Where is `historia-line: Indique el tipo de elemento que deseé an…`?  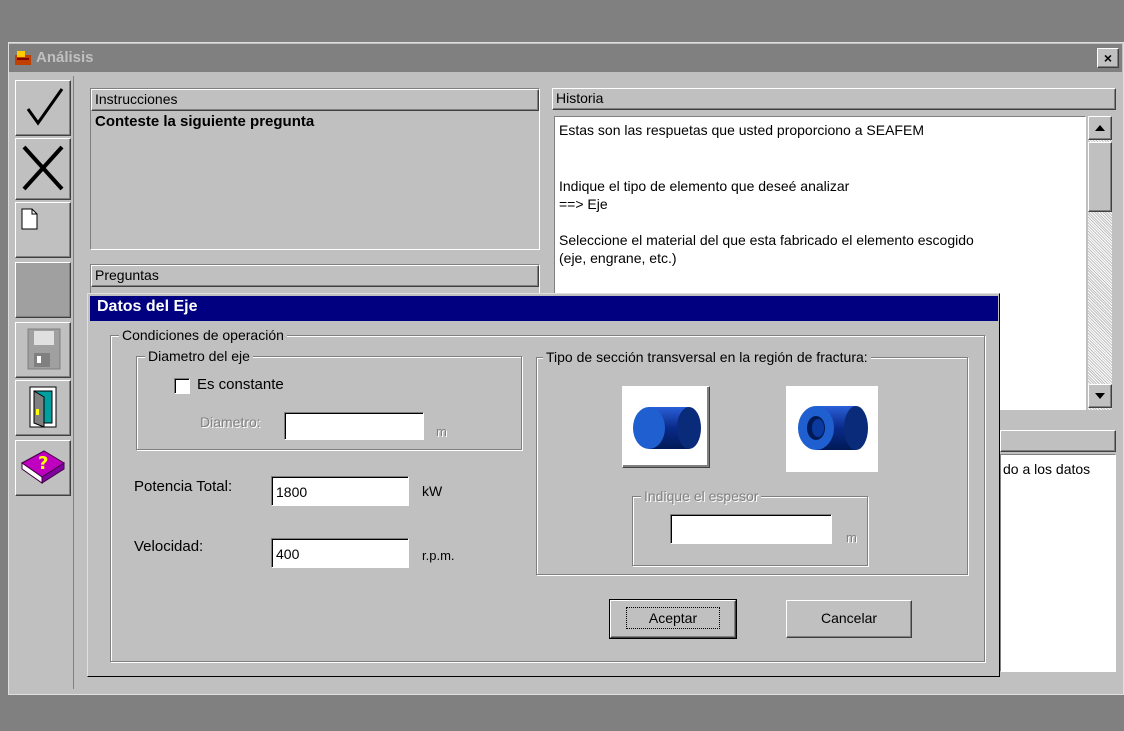
historia-line: Indique el tipo de elemento que deseé an… is located at coordinates (704, 186).